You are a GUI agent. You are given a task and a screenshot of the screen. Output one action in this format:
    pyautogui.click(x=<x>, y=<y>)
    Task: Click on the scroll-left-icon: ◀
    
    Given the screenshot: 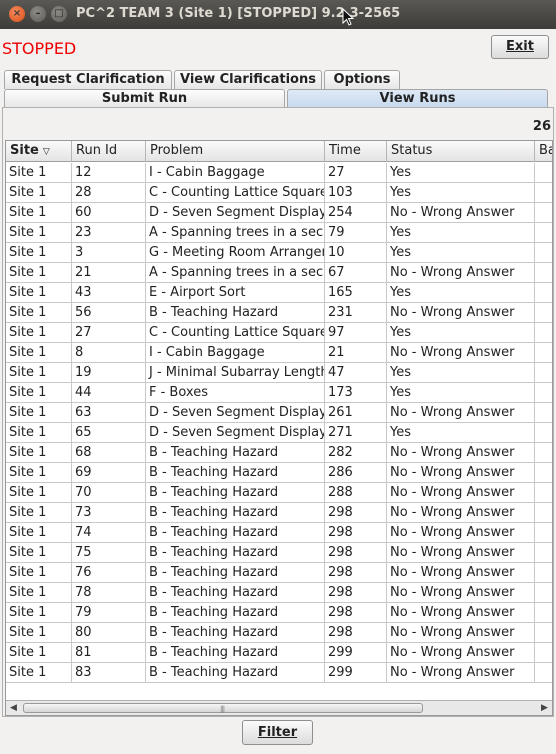 What is the action you would take?
    pyautogui.click(x=13, y=708)
    